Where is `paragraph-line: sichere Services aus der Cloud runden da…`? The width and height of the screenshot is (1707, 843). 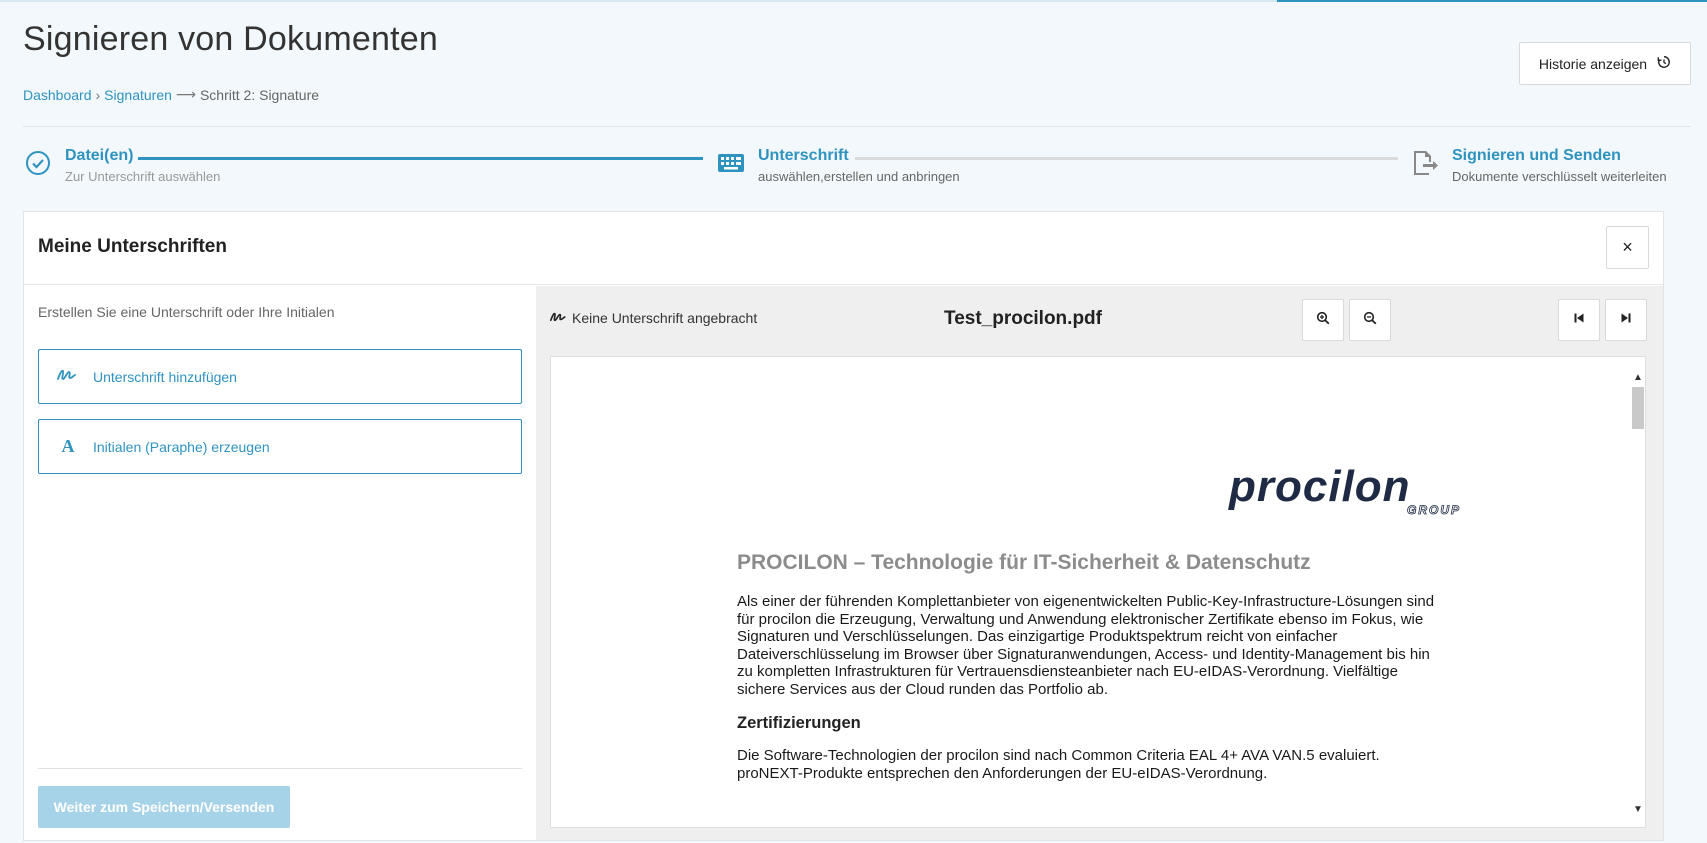
paragraph-line: sichere Services aus der Cloud runden da… is located at coordinates (923, 689).